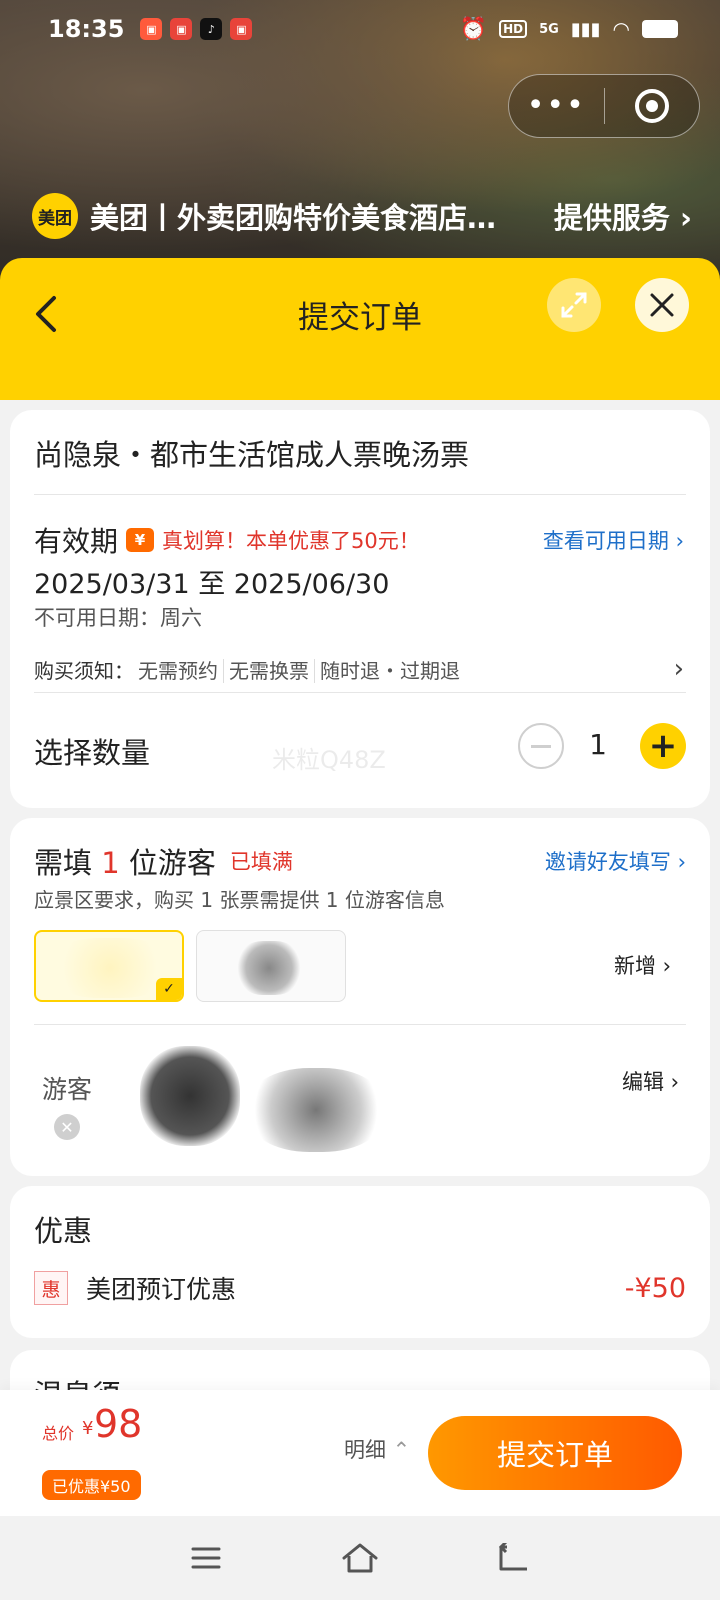 This screenshot has width=720, height=1600. What do you see at coordinates (161, 1289) in the screenshot?
I see `discount-name: 美团预订优惠` at bounding box center [161, 1289].